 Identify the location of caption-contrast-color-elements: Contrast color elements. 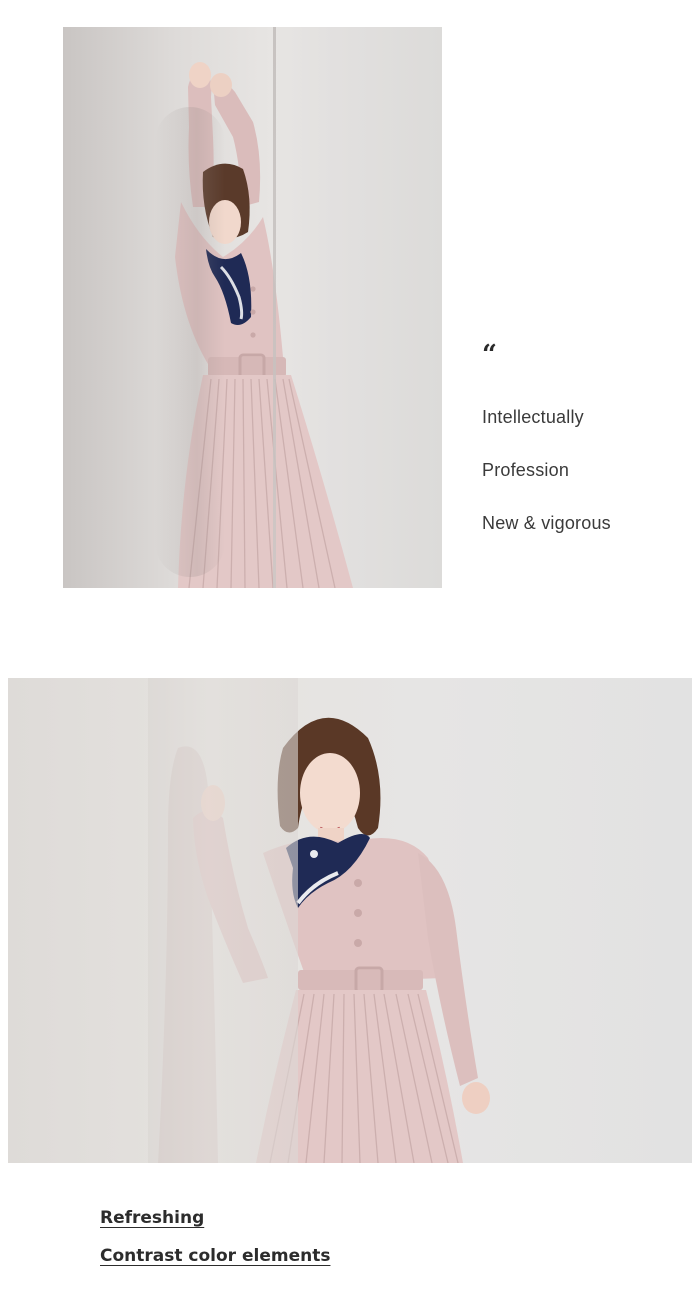
(215, 1256).